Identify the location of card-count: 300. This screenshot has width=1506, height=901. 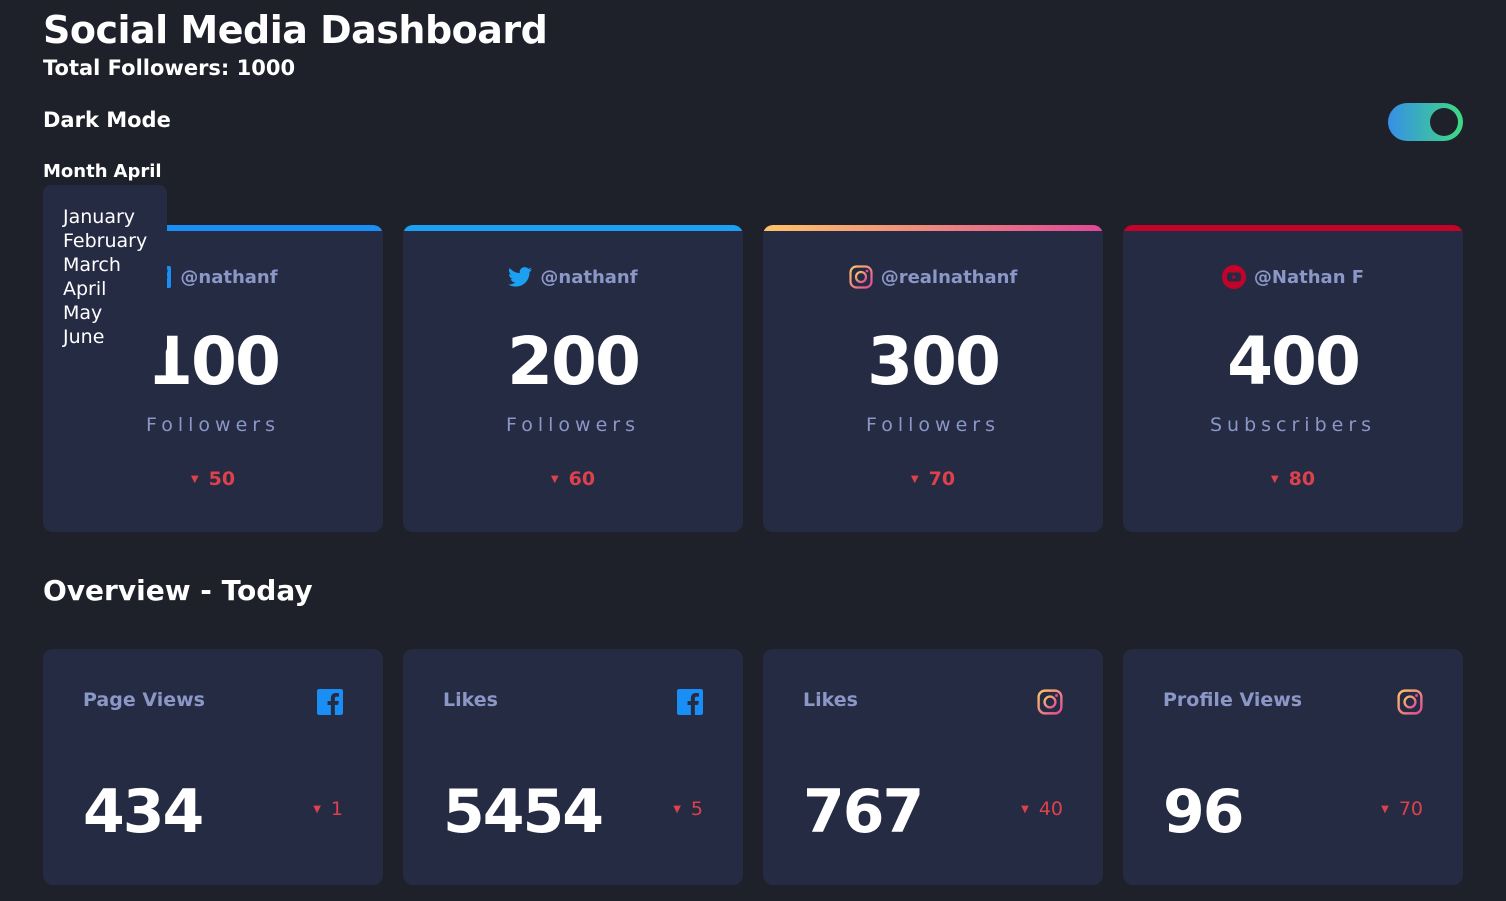
(934, 361).